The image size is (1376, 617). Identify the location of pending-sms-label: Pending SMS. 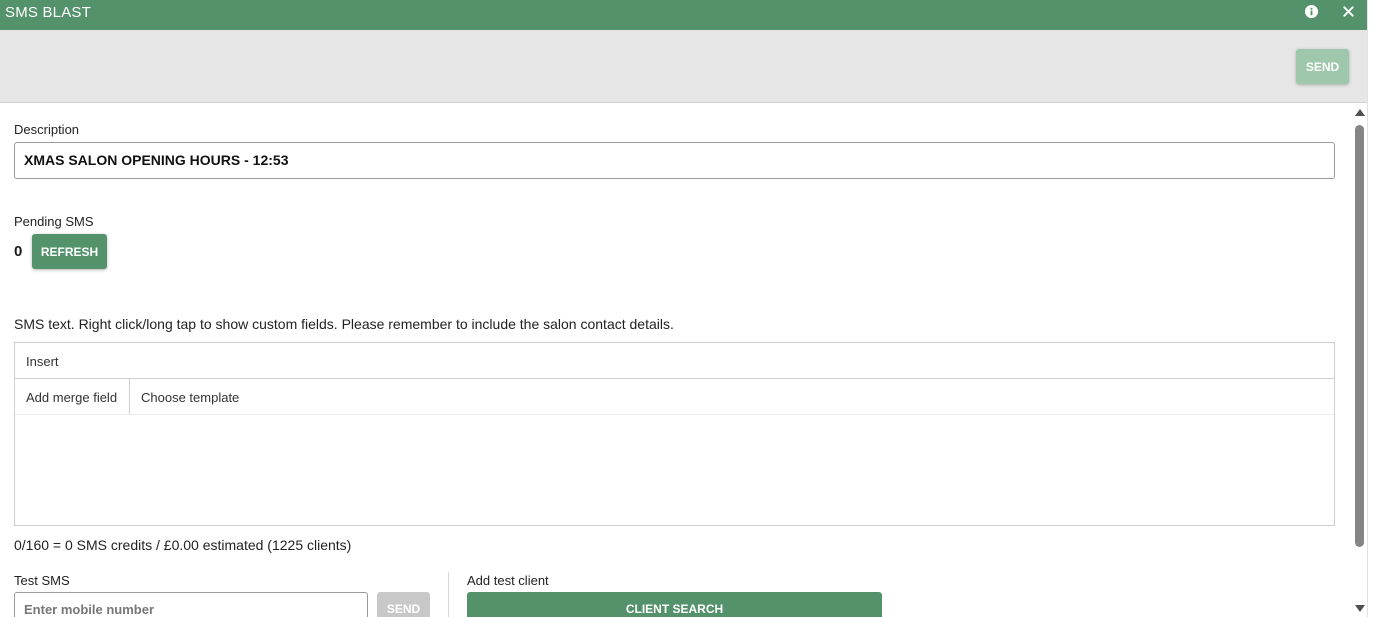
(54, 221).